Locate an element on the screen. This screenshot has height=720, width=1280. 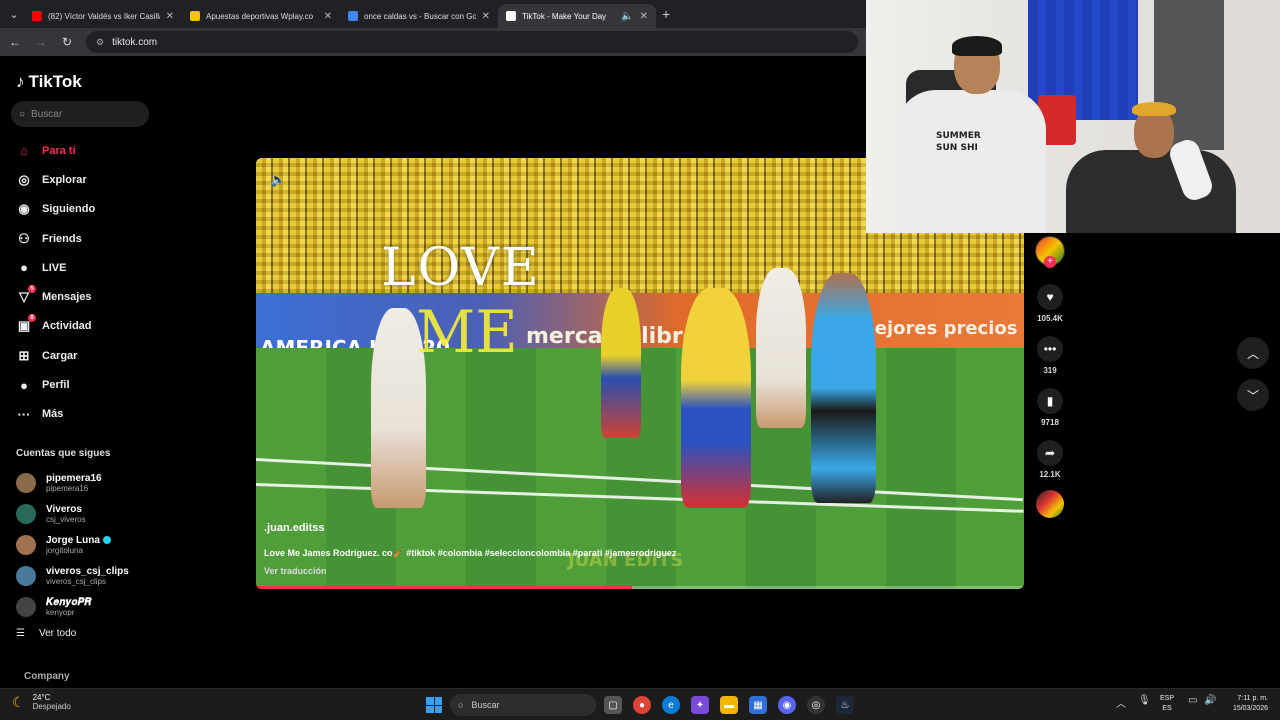
ad-board-text-right: mejores precios is located at coordinates (937, 328).